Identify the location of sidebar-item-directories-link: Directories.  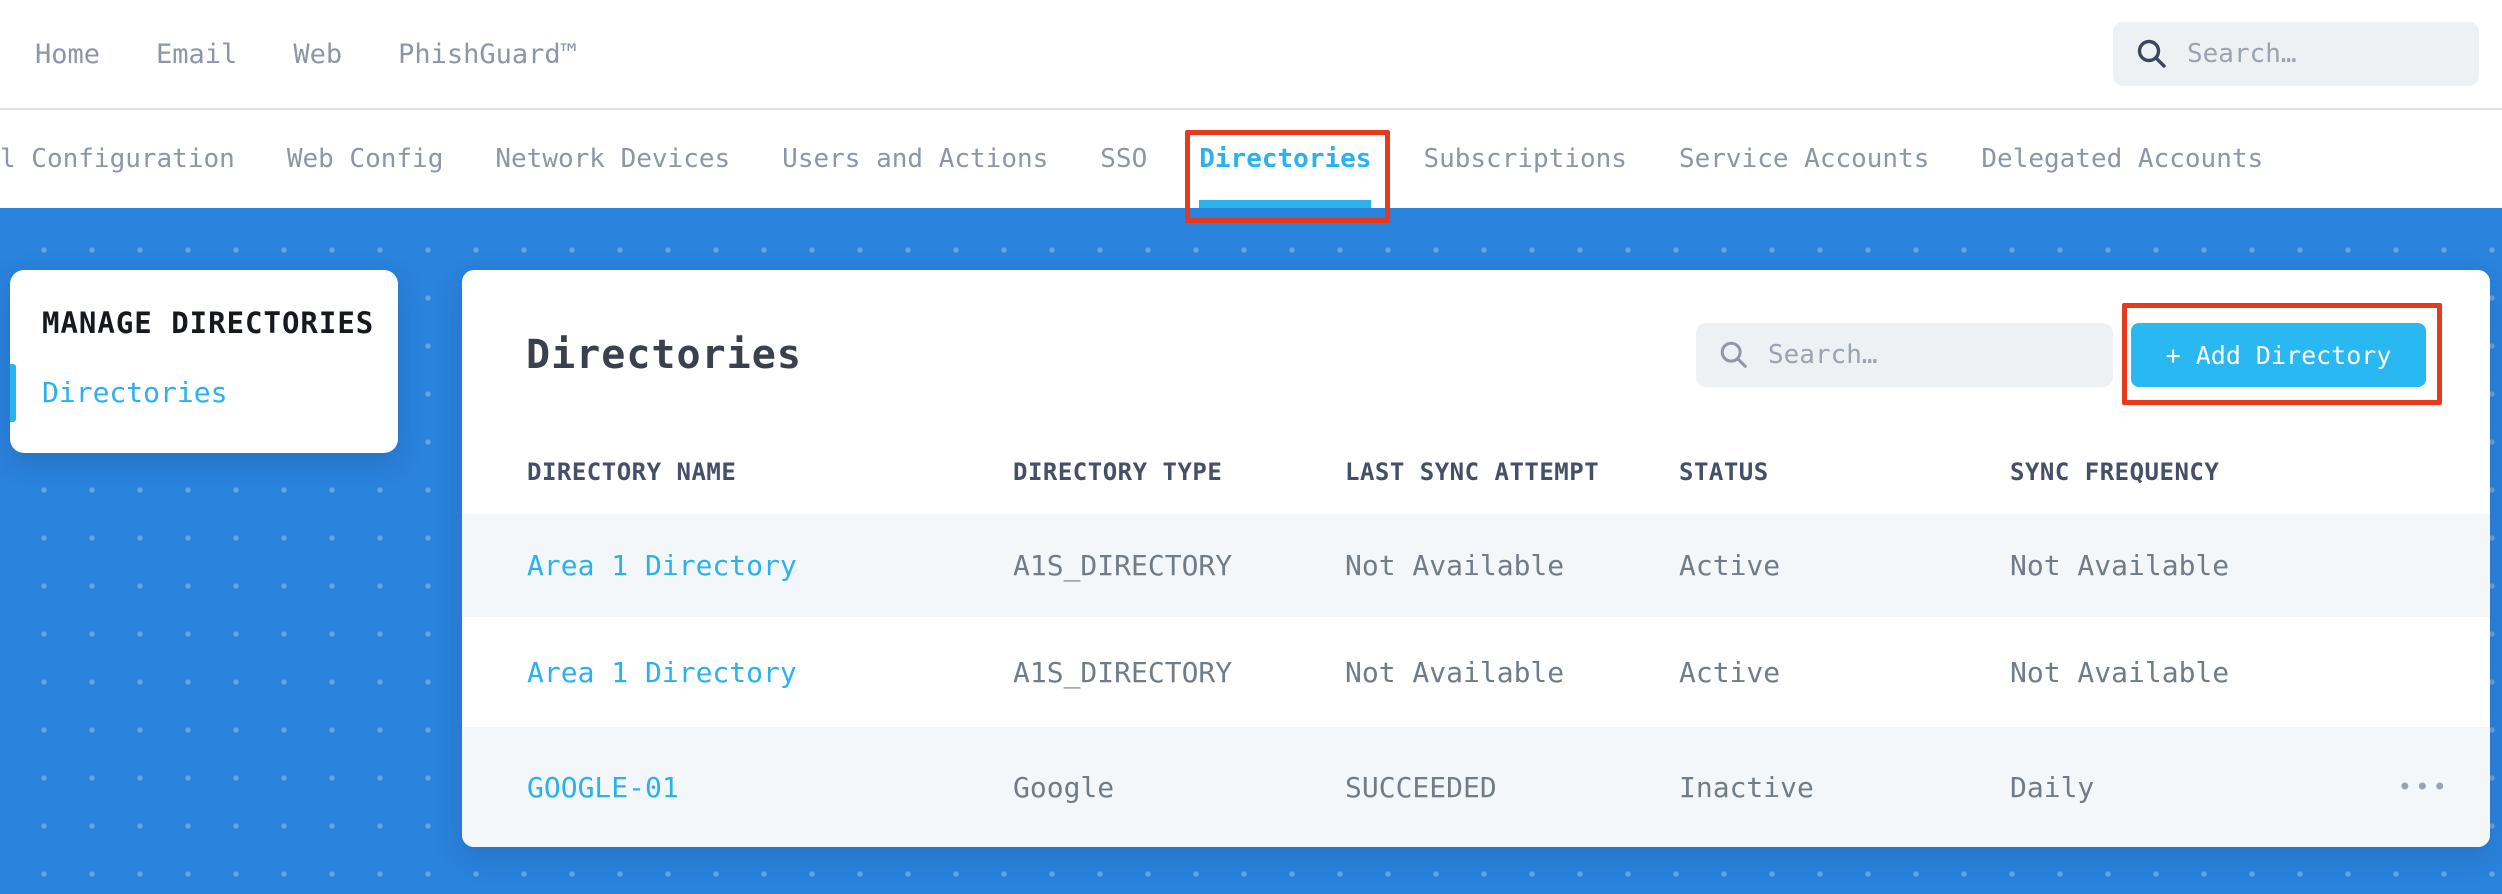
(134, 392).